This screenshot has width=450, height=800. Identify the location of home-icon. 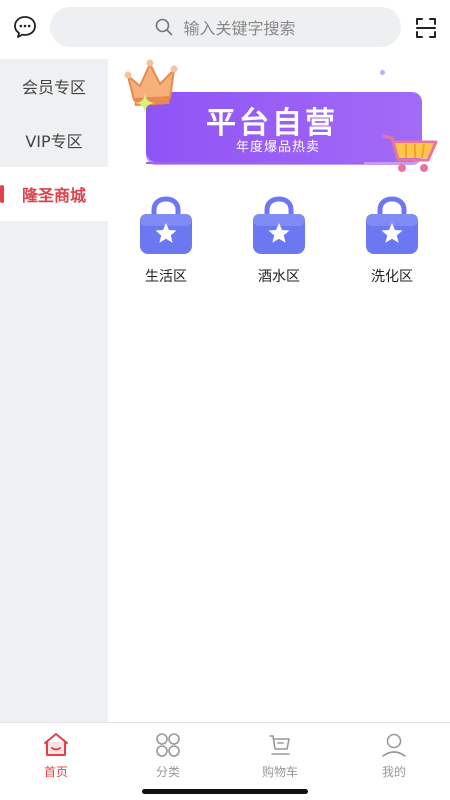
(56, 744).